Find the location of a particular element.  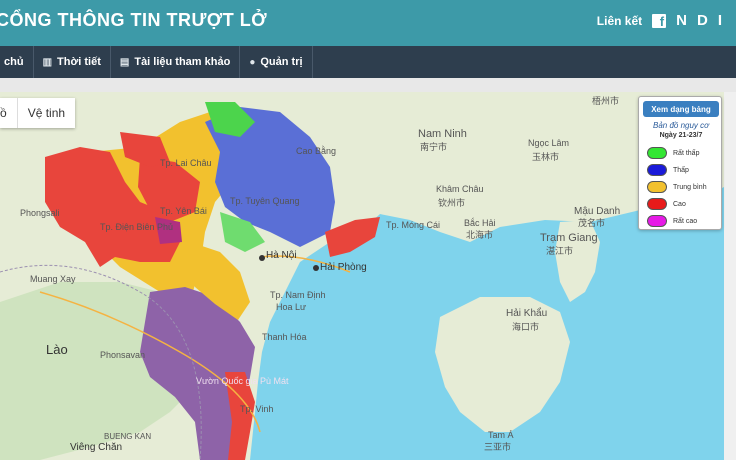

label-maoming-cn: 茂名市 is located at coordinates (592, 223).